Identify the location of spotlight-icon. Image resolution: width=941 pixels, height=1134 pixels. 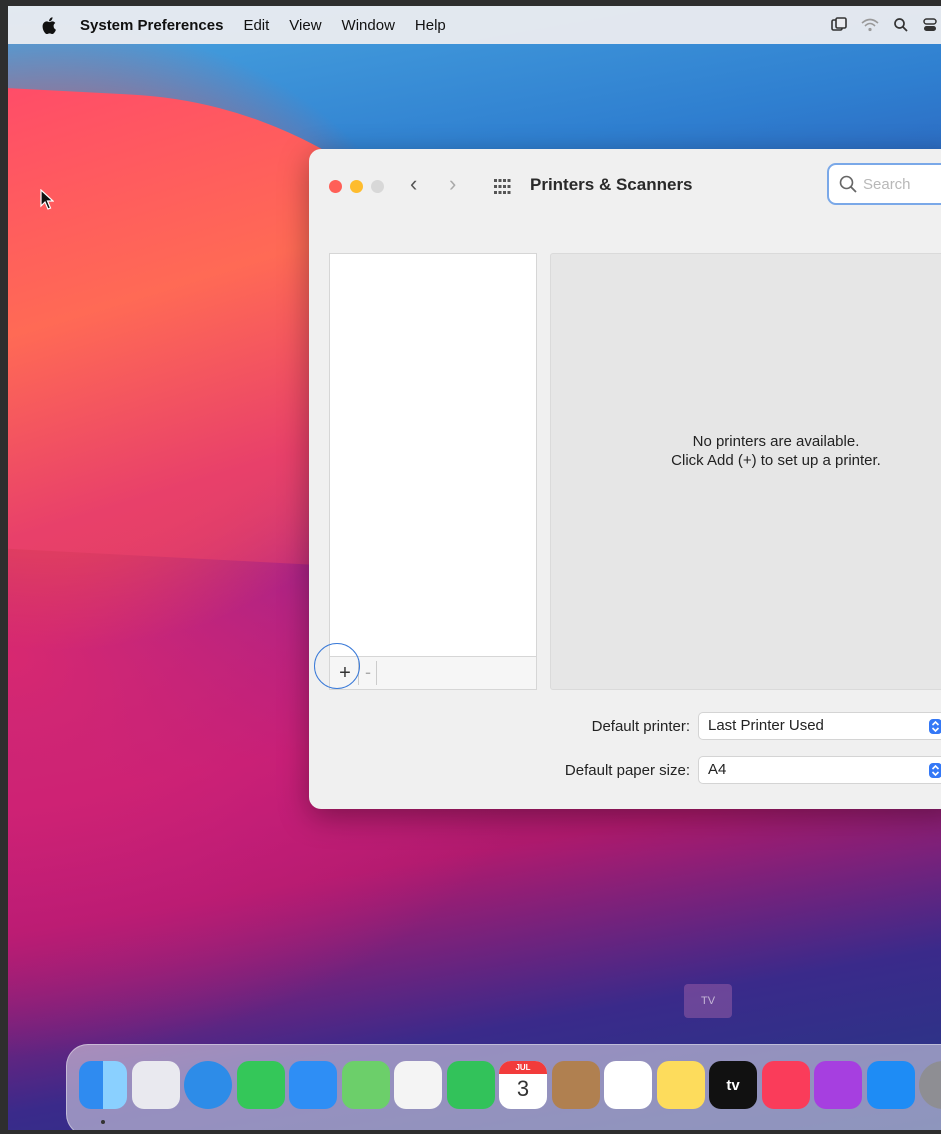
(901, 25).